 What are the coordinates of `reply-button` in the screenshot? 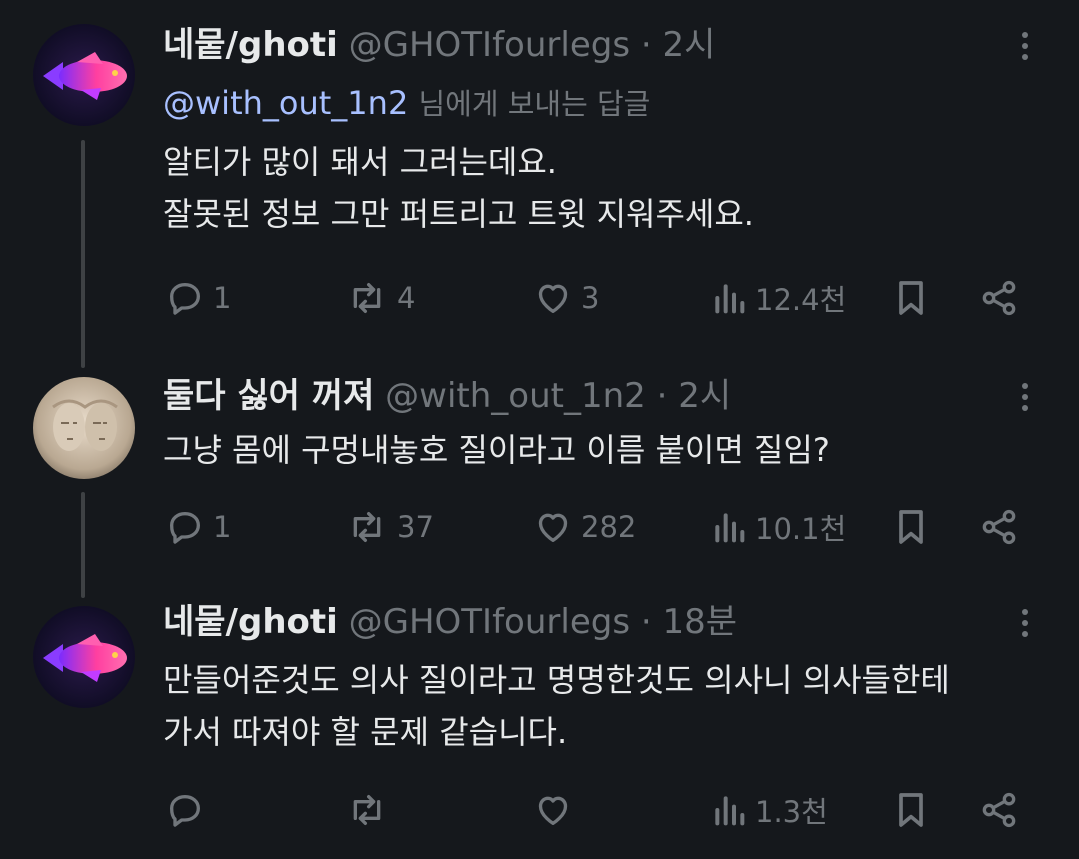 It's located at (189, 810).